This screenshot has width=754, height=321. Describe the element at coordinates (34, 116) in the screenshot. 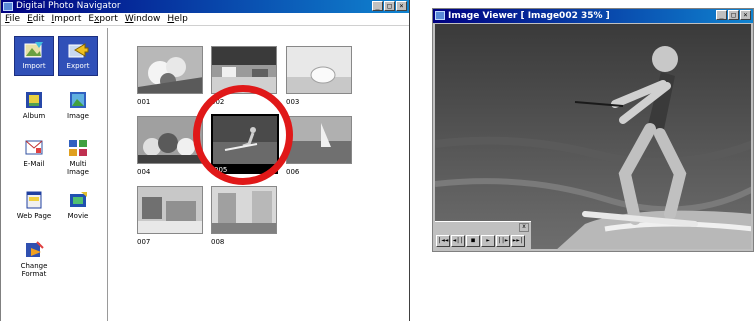

I see `tool-album-label: Album` at that location.